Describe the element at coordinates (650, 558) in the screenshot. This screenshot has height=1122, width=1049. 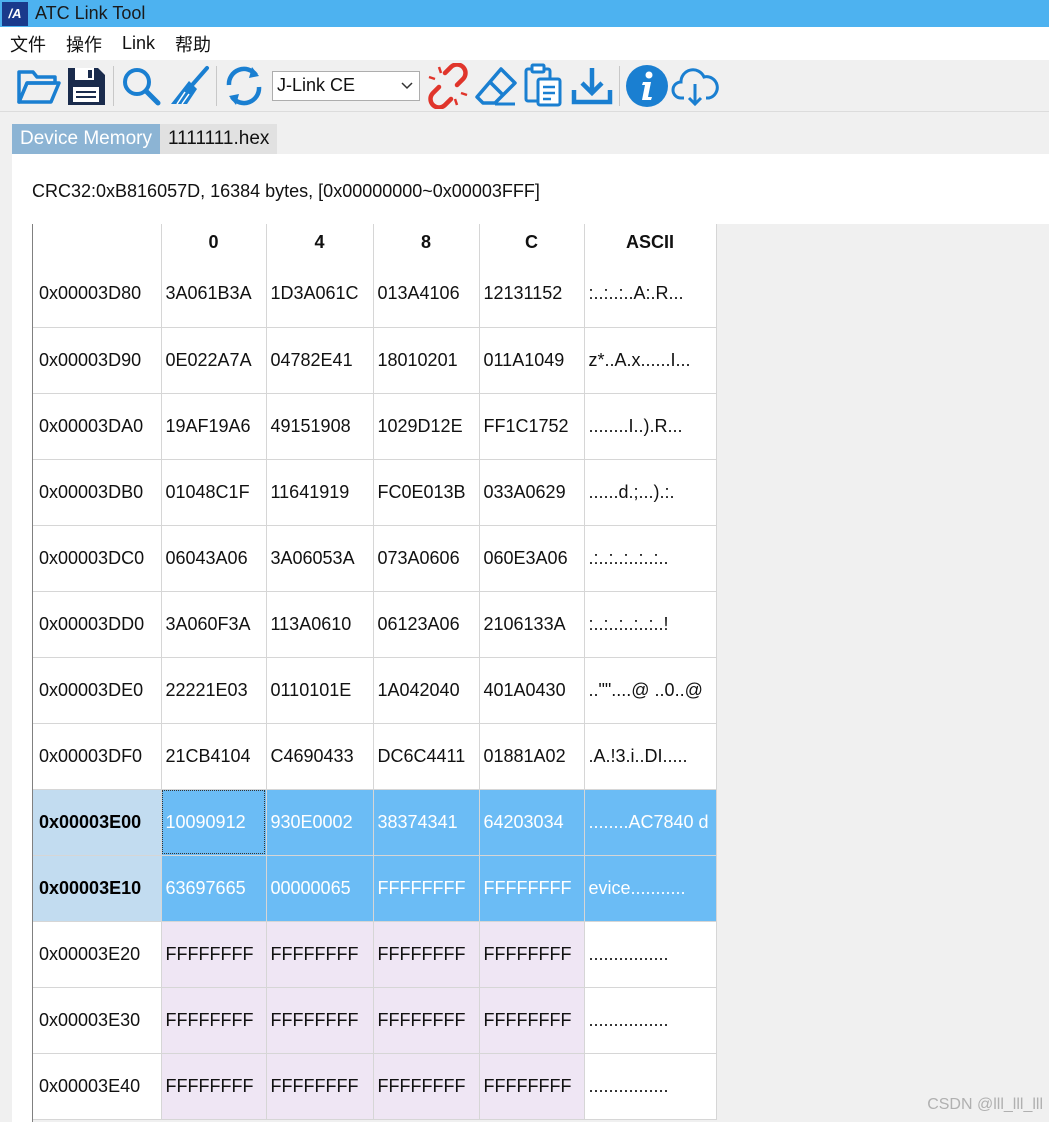
I see `ascii-cell: .:..:..:..:..:..` at that location.